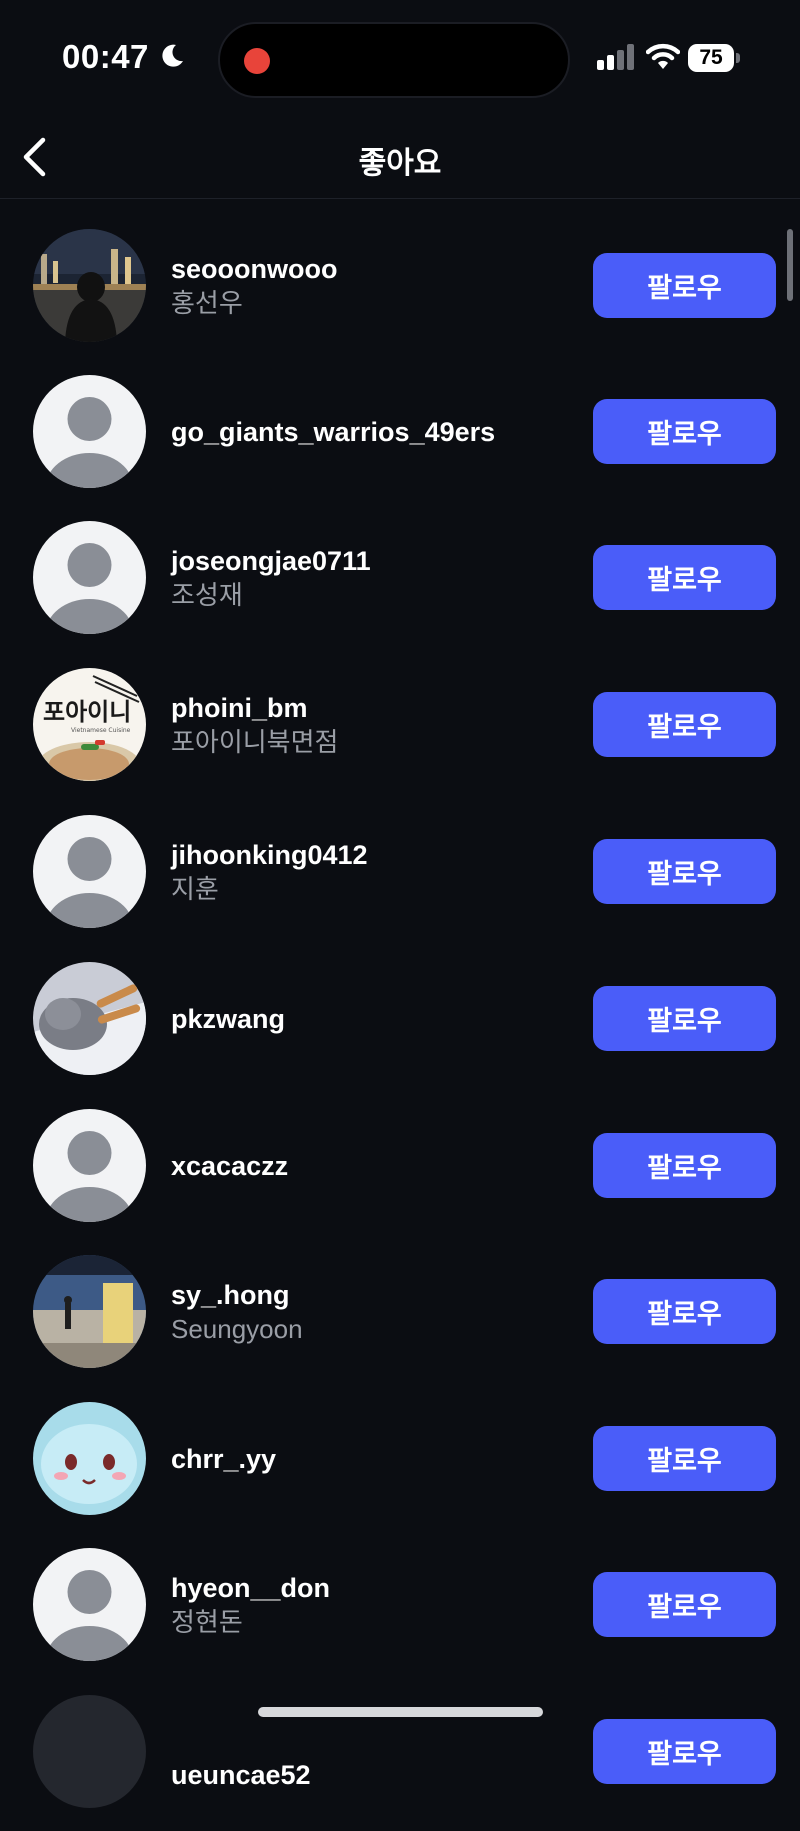  What do you see at coordinates (400, 565) in the screenshot?
I see `list-item: joseongjae0711 조성재 팔로우` at bounding box center [400, 565].